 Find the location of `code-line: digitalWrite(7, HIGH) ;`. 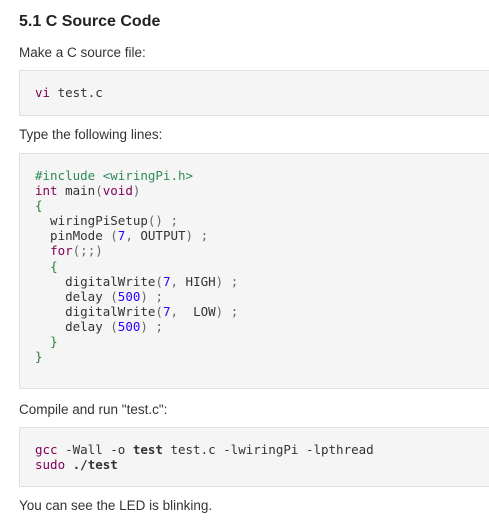

code-line: digitalWrite(7, HIGH) ; is located at coordinates (137, 281).